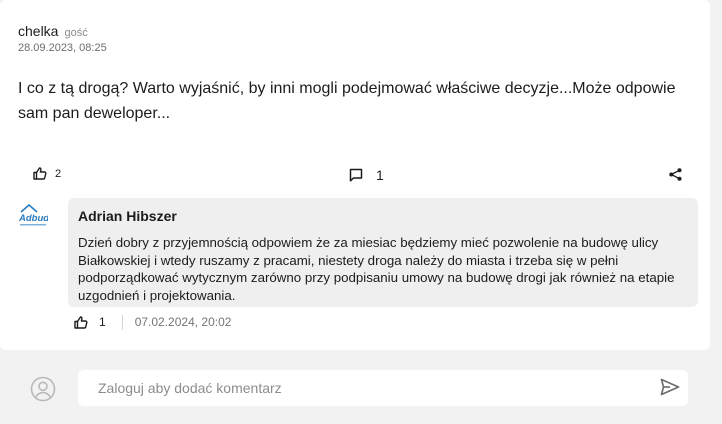 The image size is (722, 424). I want to click on comment-input, so click(383, 388).